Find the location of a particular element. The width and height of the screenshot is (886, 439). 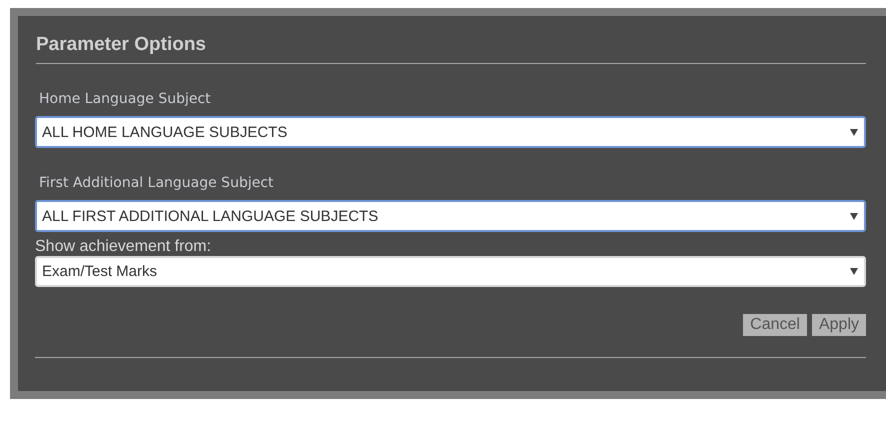

dropdown-field: ALL HOME LANGUAGE SUBJECTS is located at coordinates (450, 132).